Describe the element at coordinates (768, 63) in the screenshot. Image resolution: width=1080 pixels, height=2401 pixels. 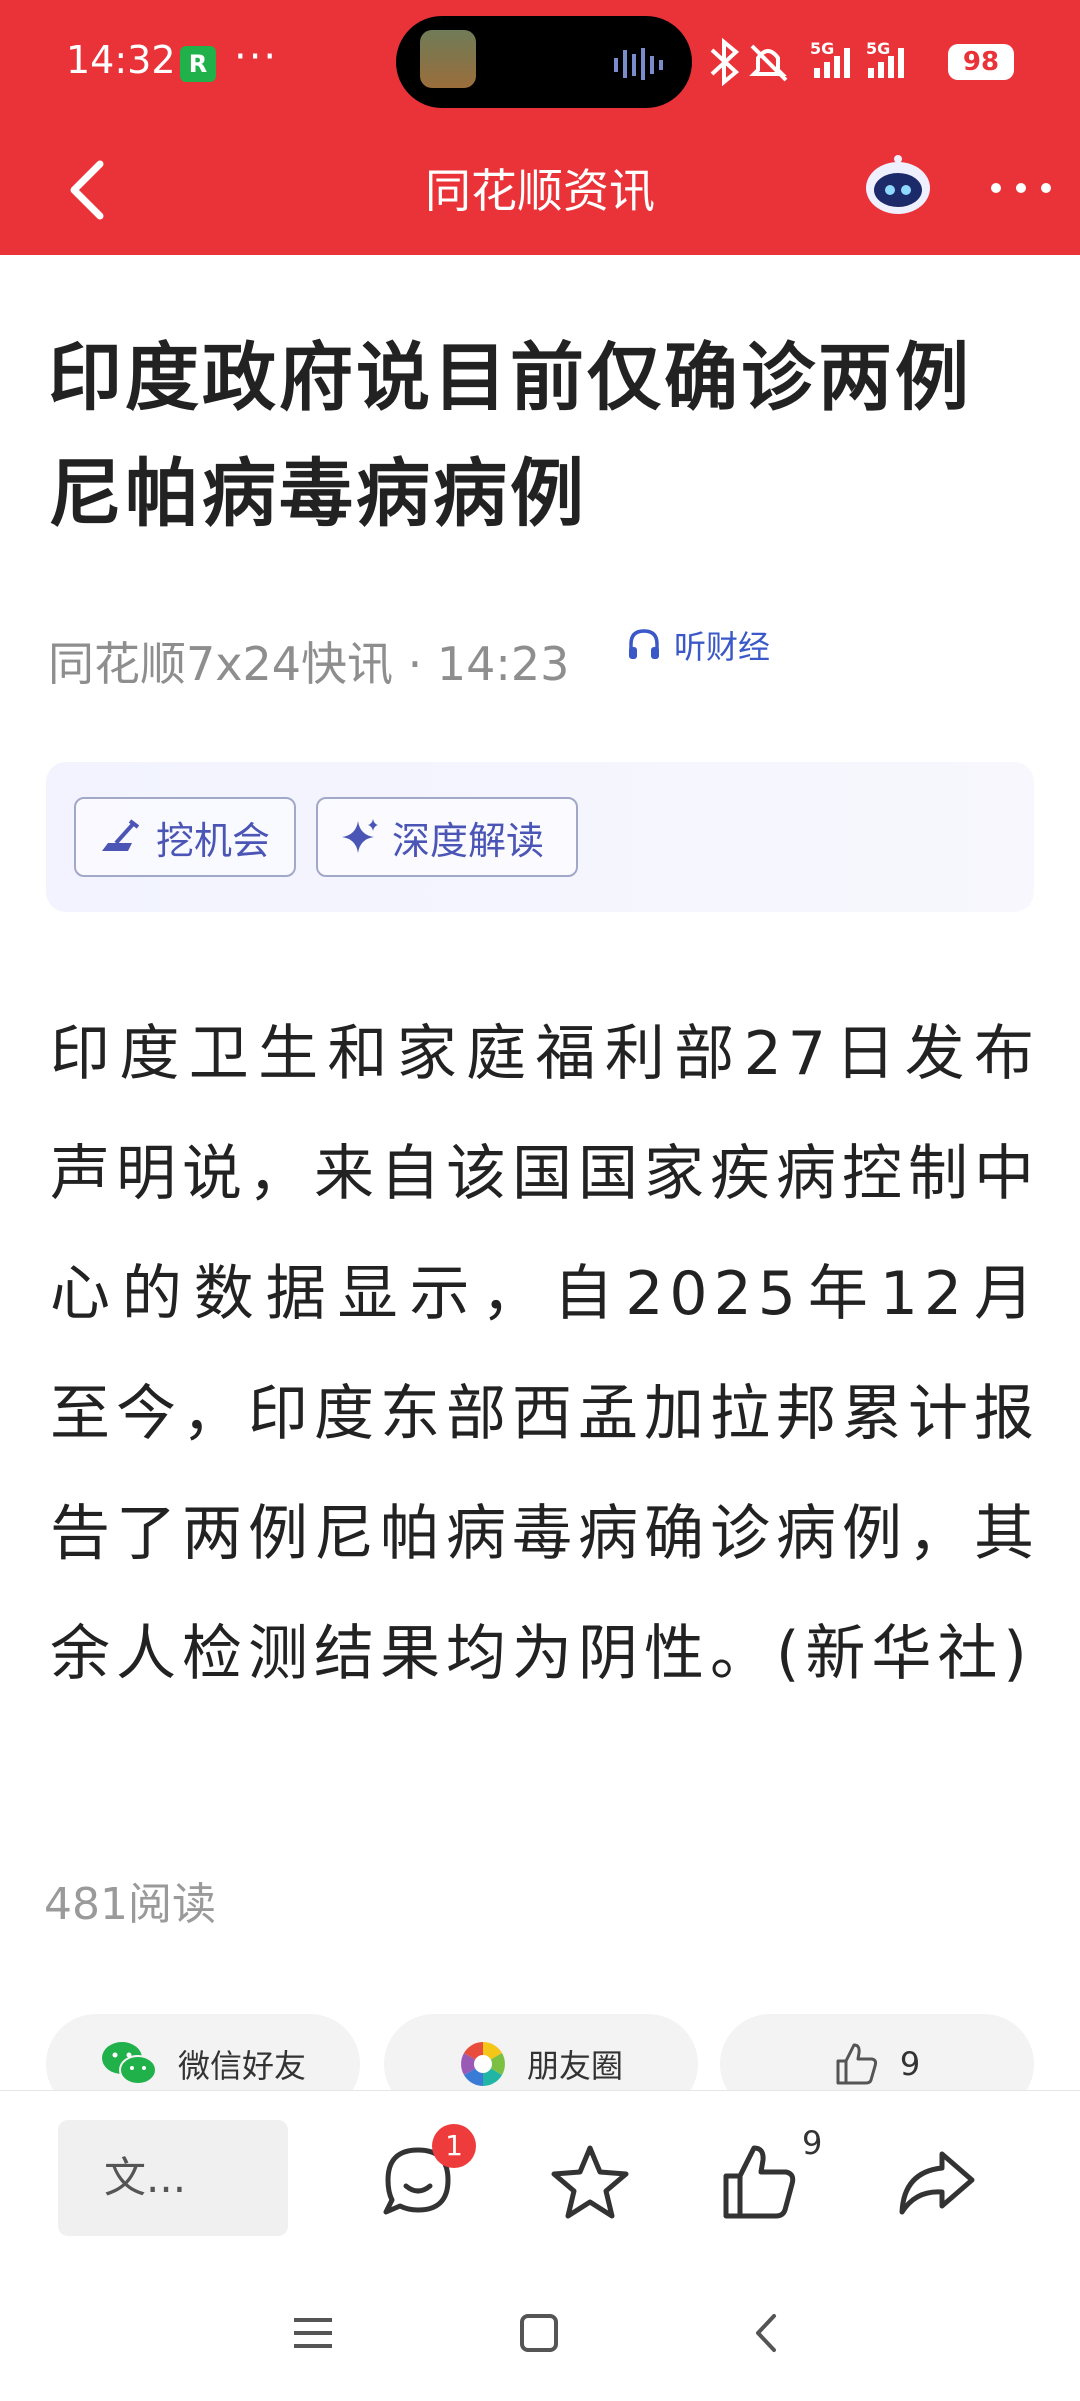
I see `mute-icon` at that location.